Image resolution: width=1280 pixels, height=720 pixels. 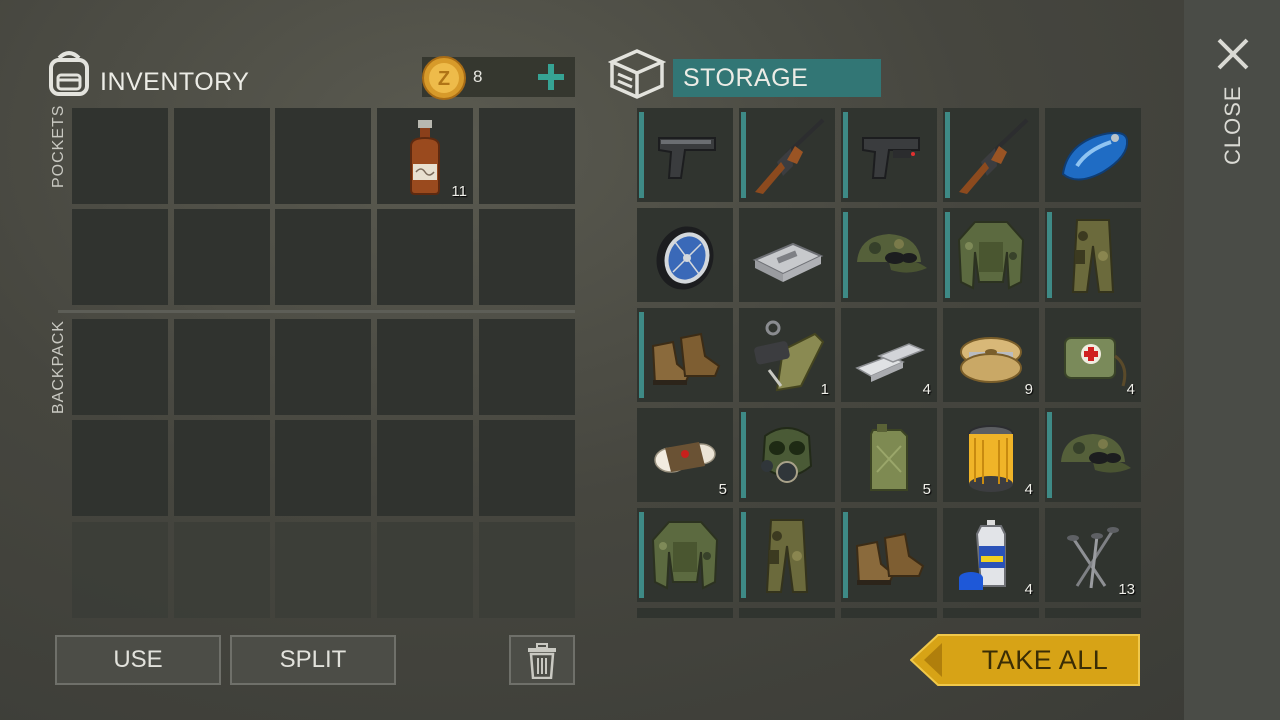 I want to click on gas-mask-icon, so click(x=787, y=455).